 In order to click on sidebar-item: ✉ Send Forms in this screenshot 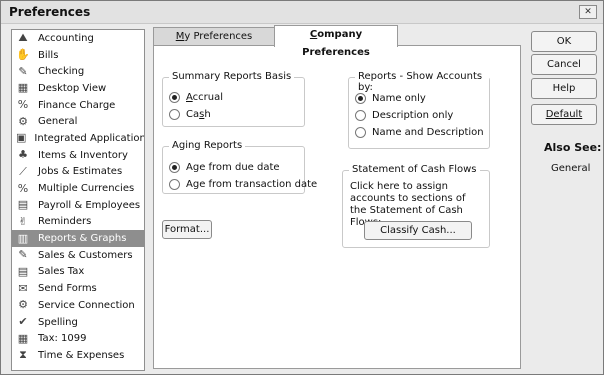, I will do `click(78, 288)`.